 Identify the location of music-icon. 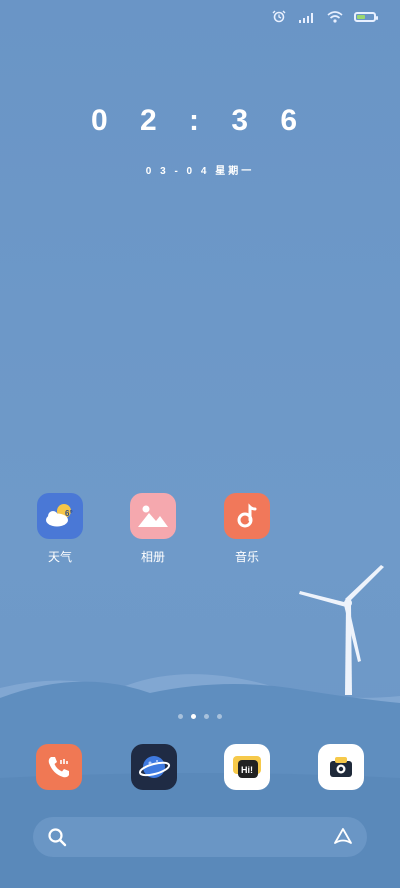
(247, 516).